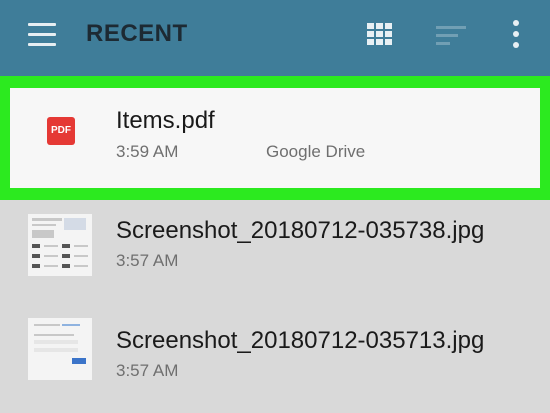 This screenshot has height=413, width=550. What do you see at coordinates (300, 230) in the screenshot?
I see `file-name: Screenshot_20180712-035738.jpg` at bounding box center [300, 230].